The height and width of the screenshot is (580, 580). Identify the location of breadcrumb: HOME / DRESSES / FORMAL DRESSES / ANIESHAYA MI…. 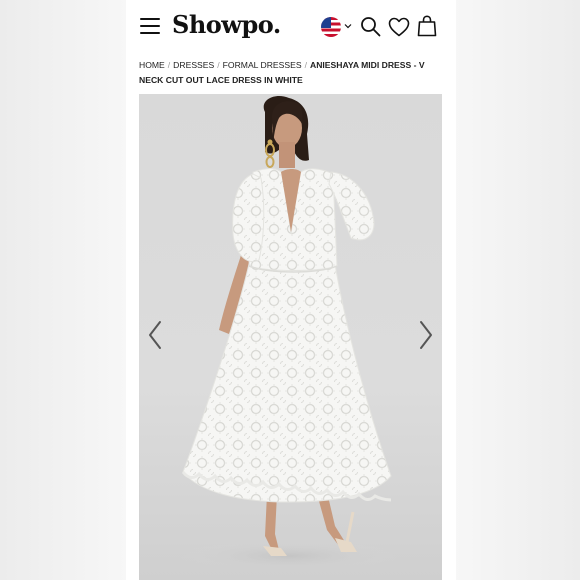
(291, 73).